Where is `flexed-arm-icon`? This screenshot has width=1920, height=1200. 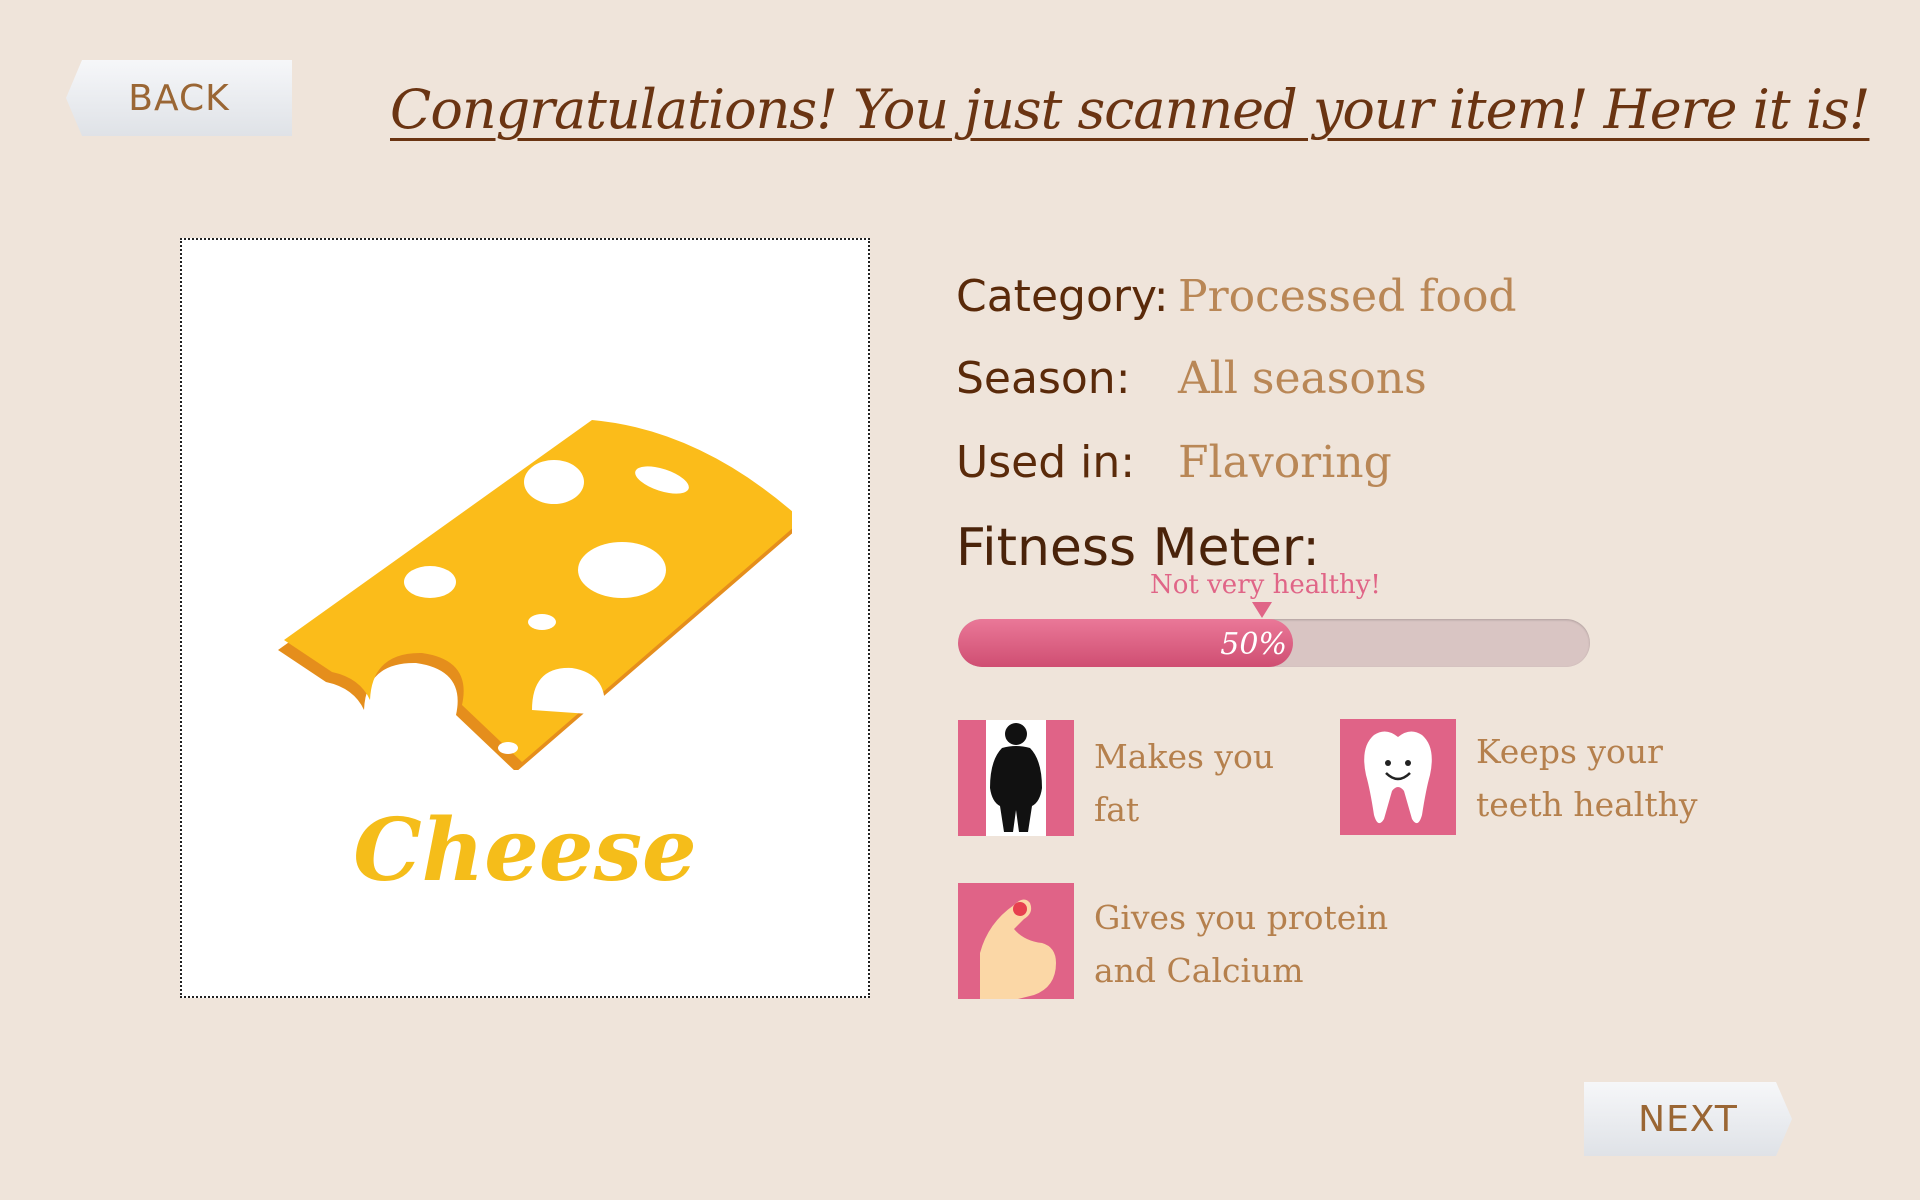
flexed-arm-icon is located at coordinates (1016, 941).